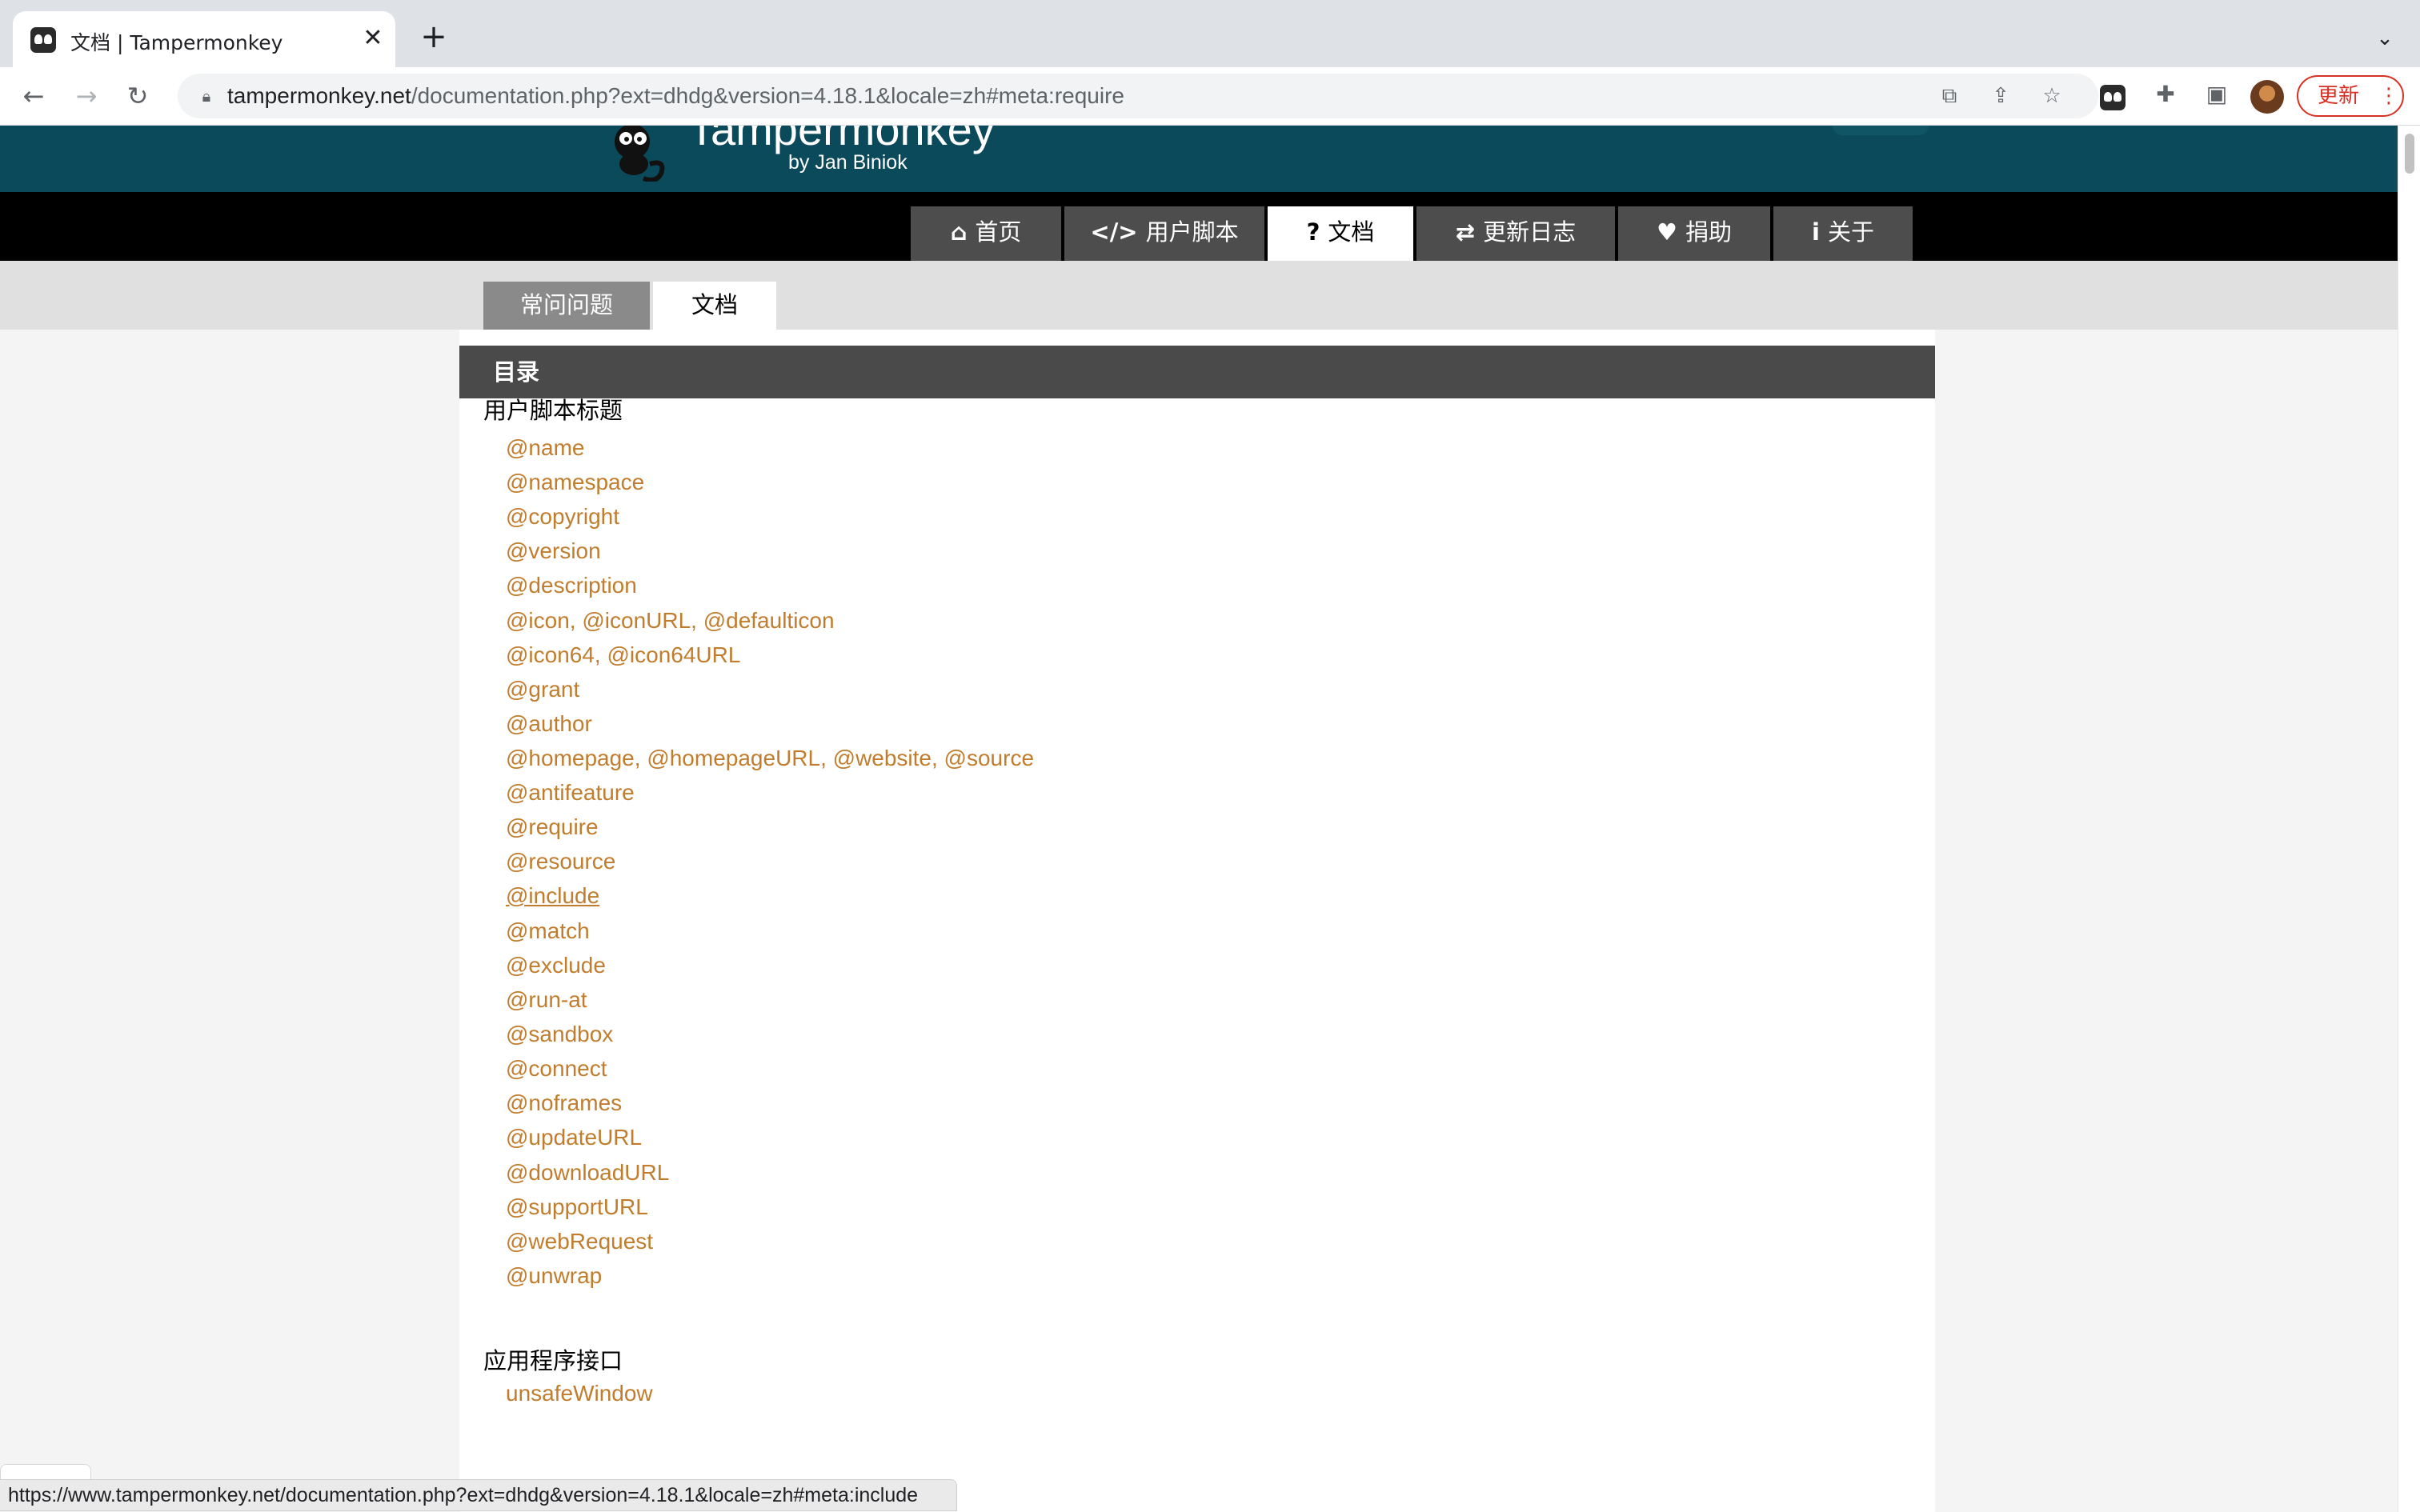  I want to click on toc-link: @icon64, @icon64URL, so click(623, 655).